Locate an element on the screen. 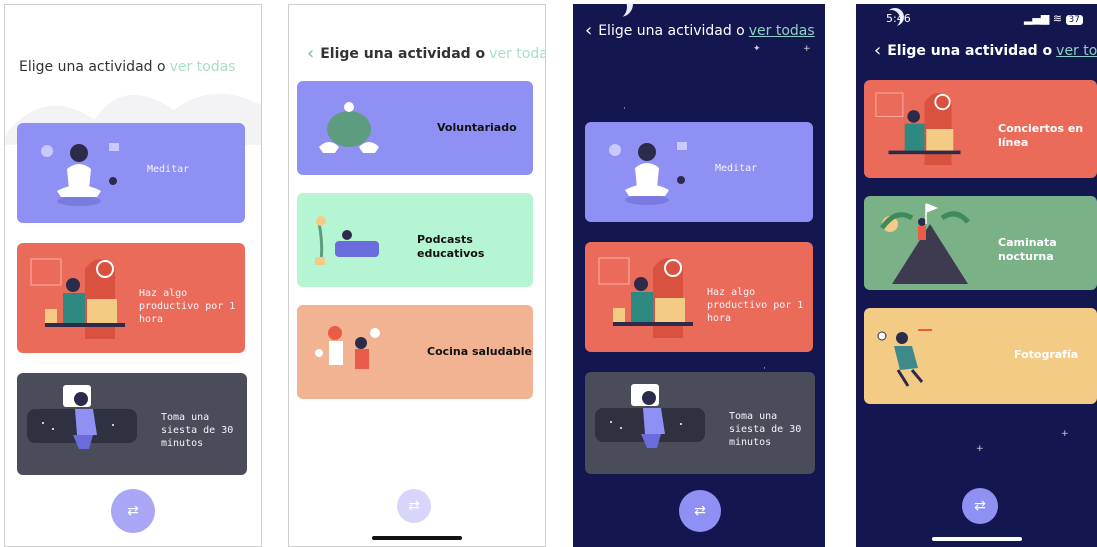 The height and width of the screenshot is (547, 1097). battery-level: 37 is located at coordinates (1074, 20).